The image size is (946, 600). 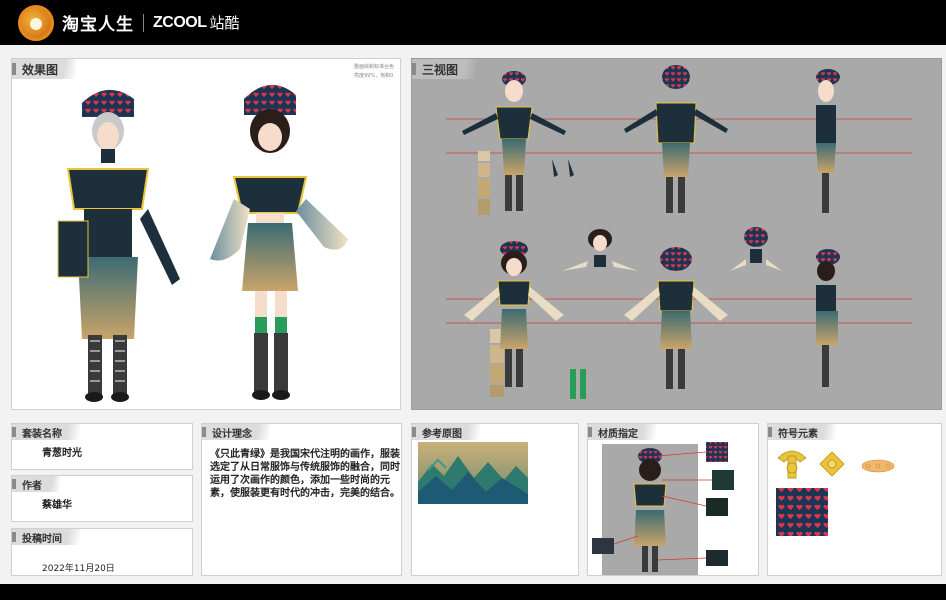 What do you see at coordinates (676, 318) in the screenshot?
I see `female-back-tpose` at bounding box center [676, 318].